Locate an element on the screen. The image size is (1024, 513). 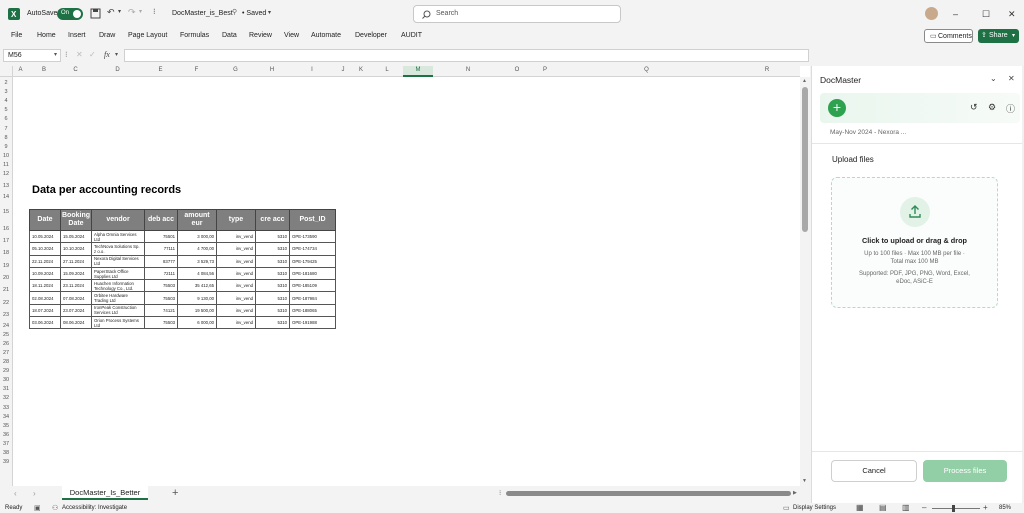
more-commands-icon: ⁝ is located at coordinates (154, 11).